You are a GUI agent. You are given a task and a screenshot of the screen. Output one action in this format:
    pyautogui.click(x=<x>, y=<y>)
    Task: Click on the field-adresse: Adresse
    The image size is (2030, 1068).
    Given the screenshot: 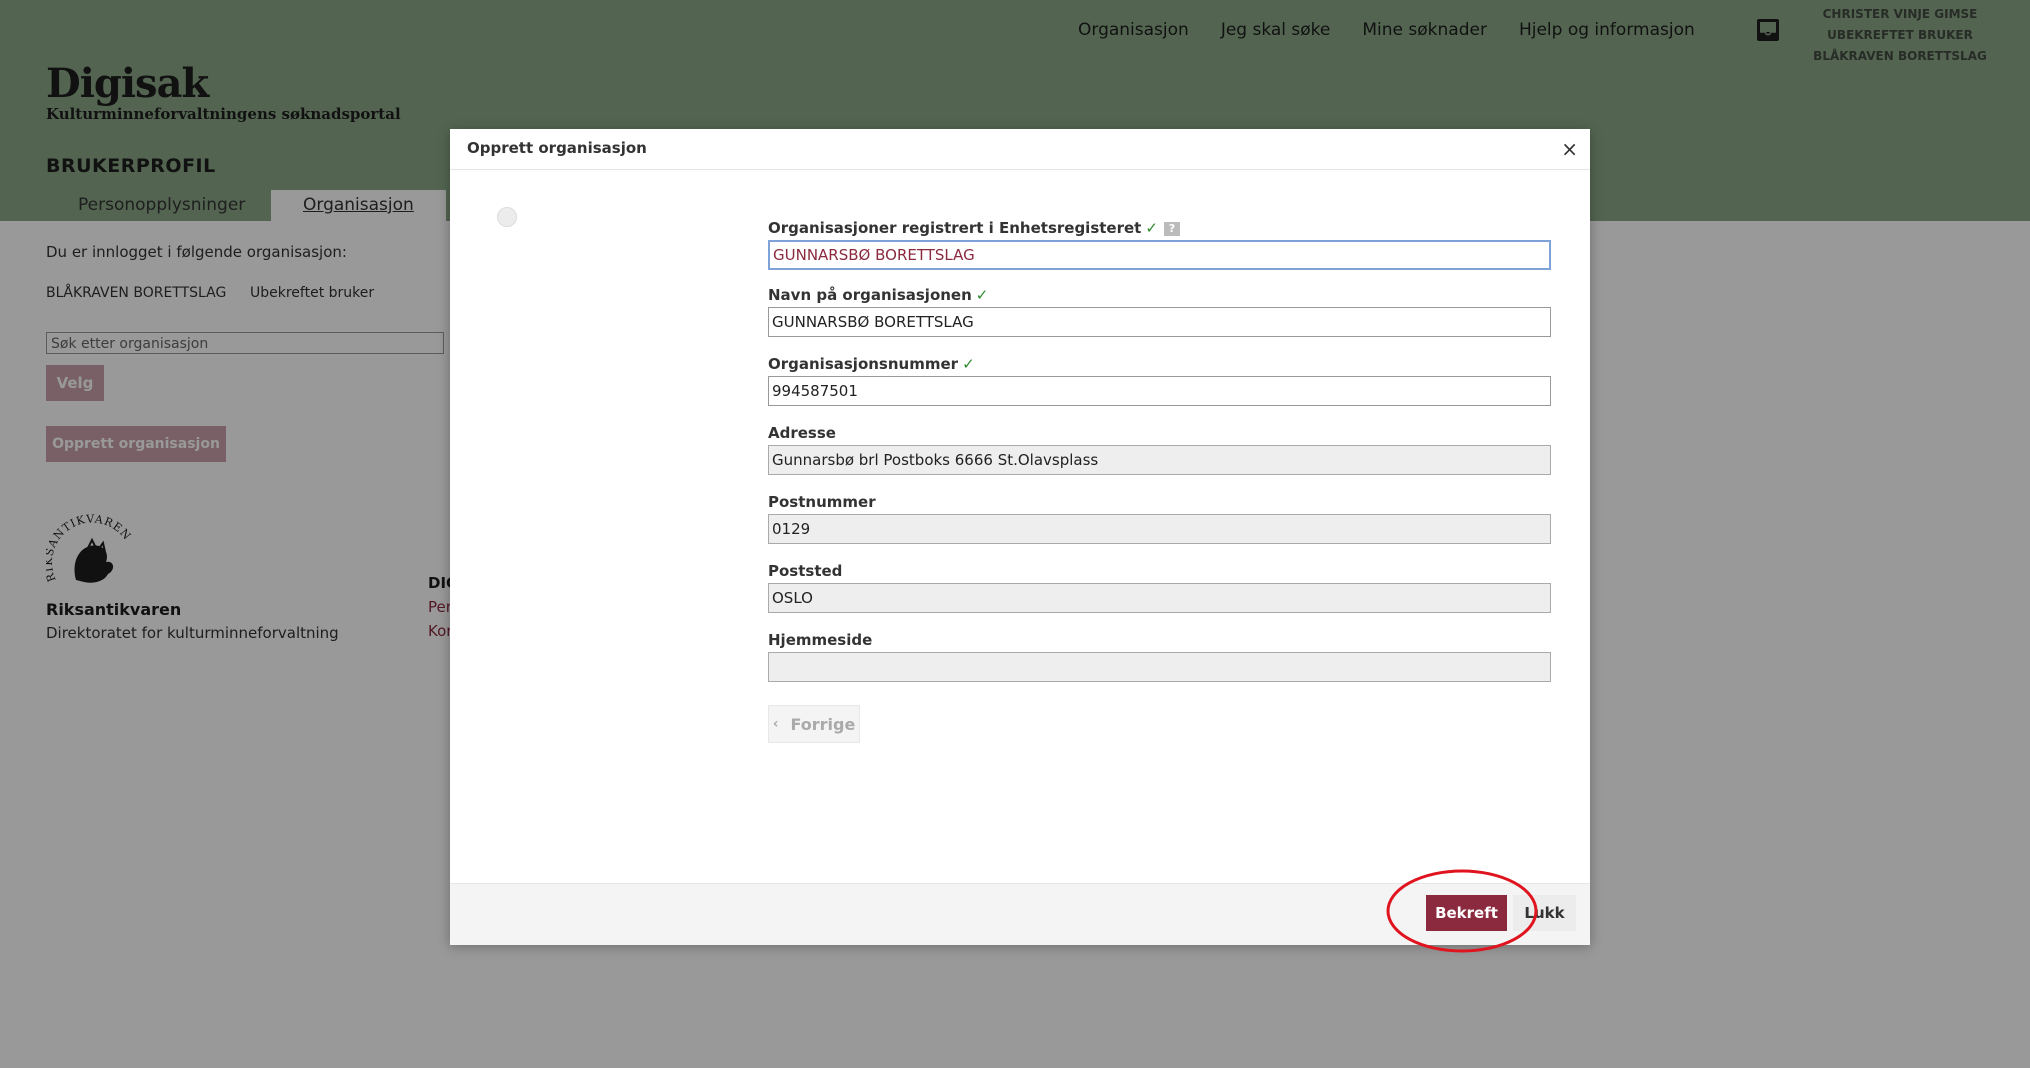 What is the action you would take?
    pyautogui.click(x=1159, y=449)
    